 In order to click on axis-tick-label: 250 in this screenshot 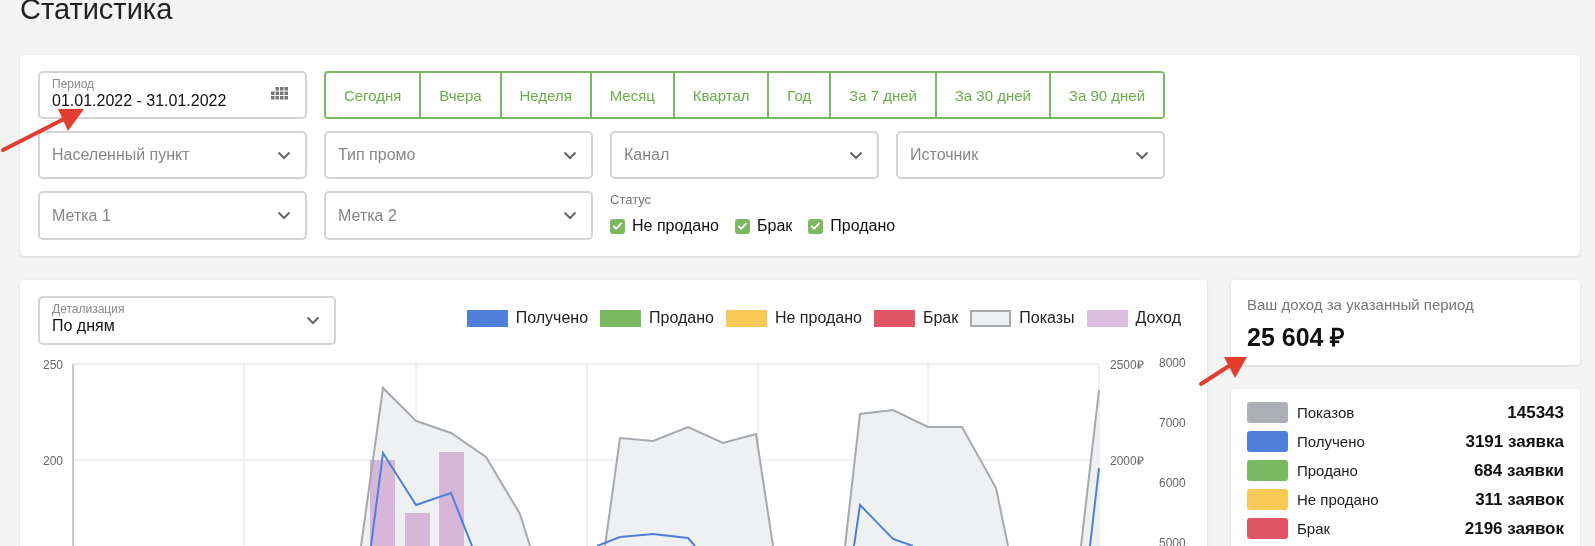, I will do `click(52, 365)`.